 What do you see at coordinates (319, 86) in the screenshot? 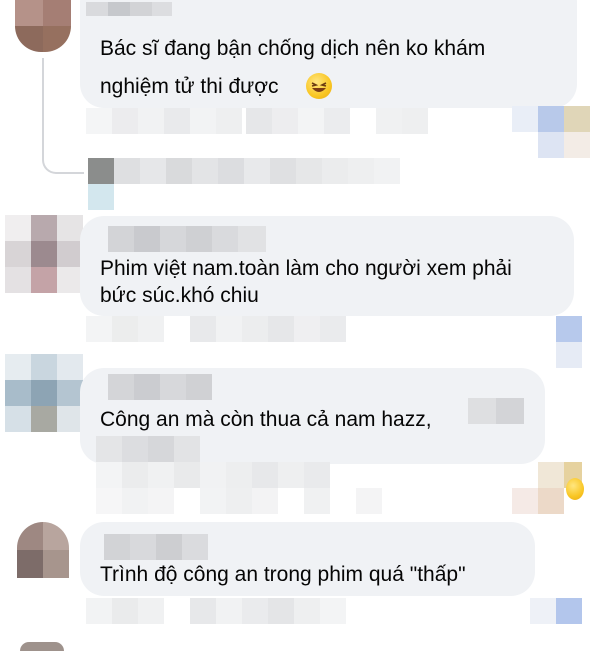
I see `laughing-emoji-icon` at bounding box center [319, 86].